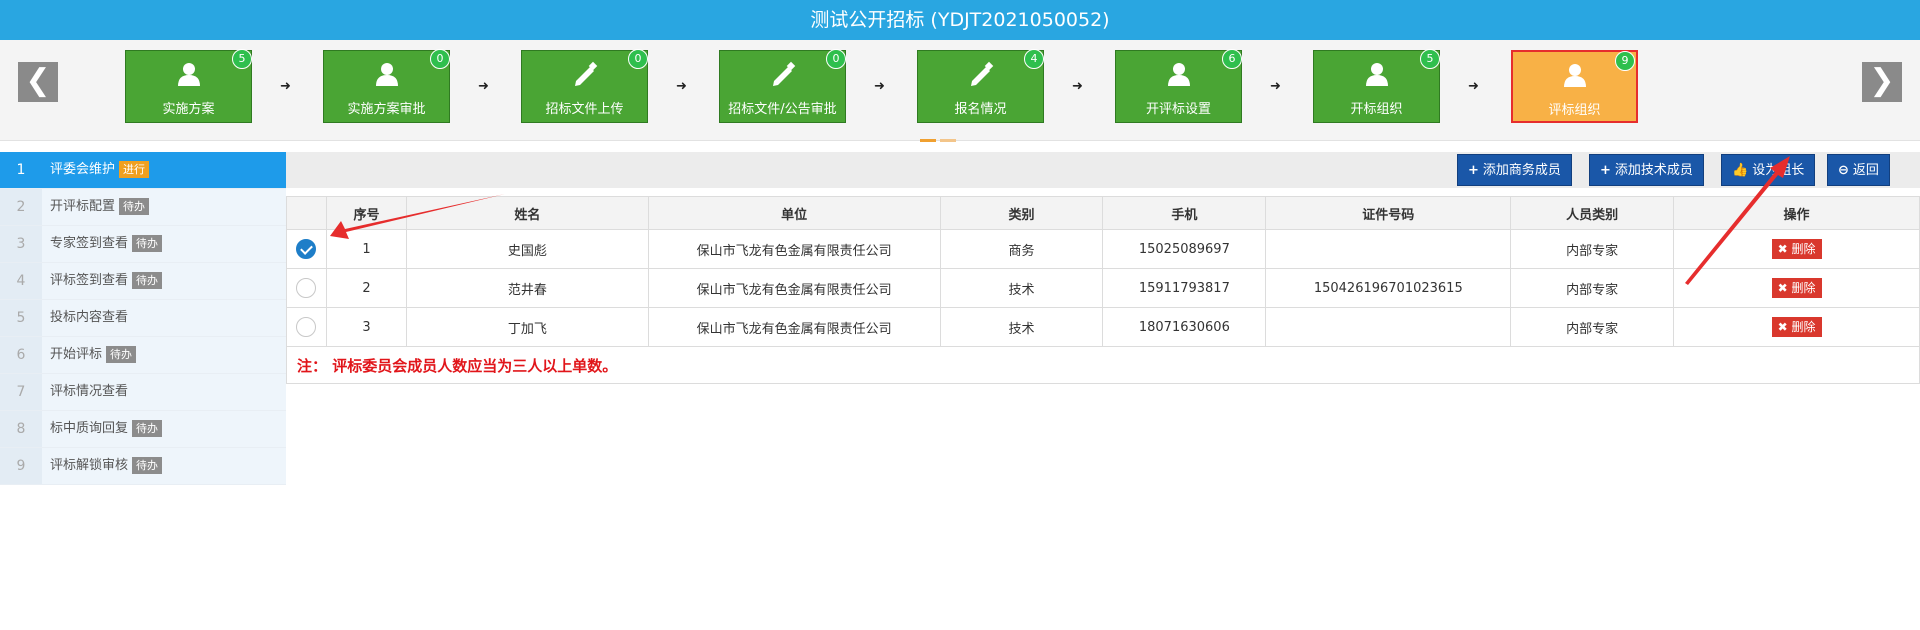 The height and width of the screenshot is (630, 1920). What do you see at coordinates (89, 465) in the screenshot?
I see `sidebar-item-label: 评标解锁审核` at bounding box center [89, 465].